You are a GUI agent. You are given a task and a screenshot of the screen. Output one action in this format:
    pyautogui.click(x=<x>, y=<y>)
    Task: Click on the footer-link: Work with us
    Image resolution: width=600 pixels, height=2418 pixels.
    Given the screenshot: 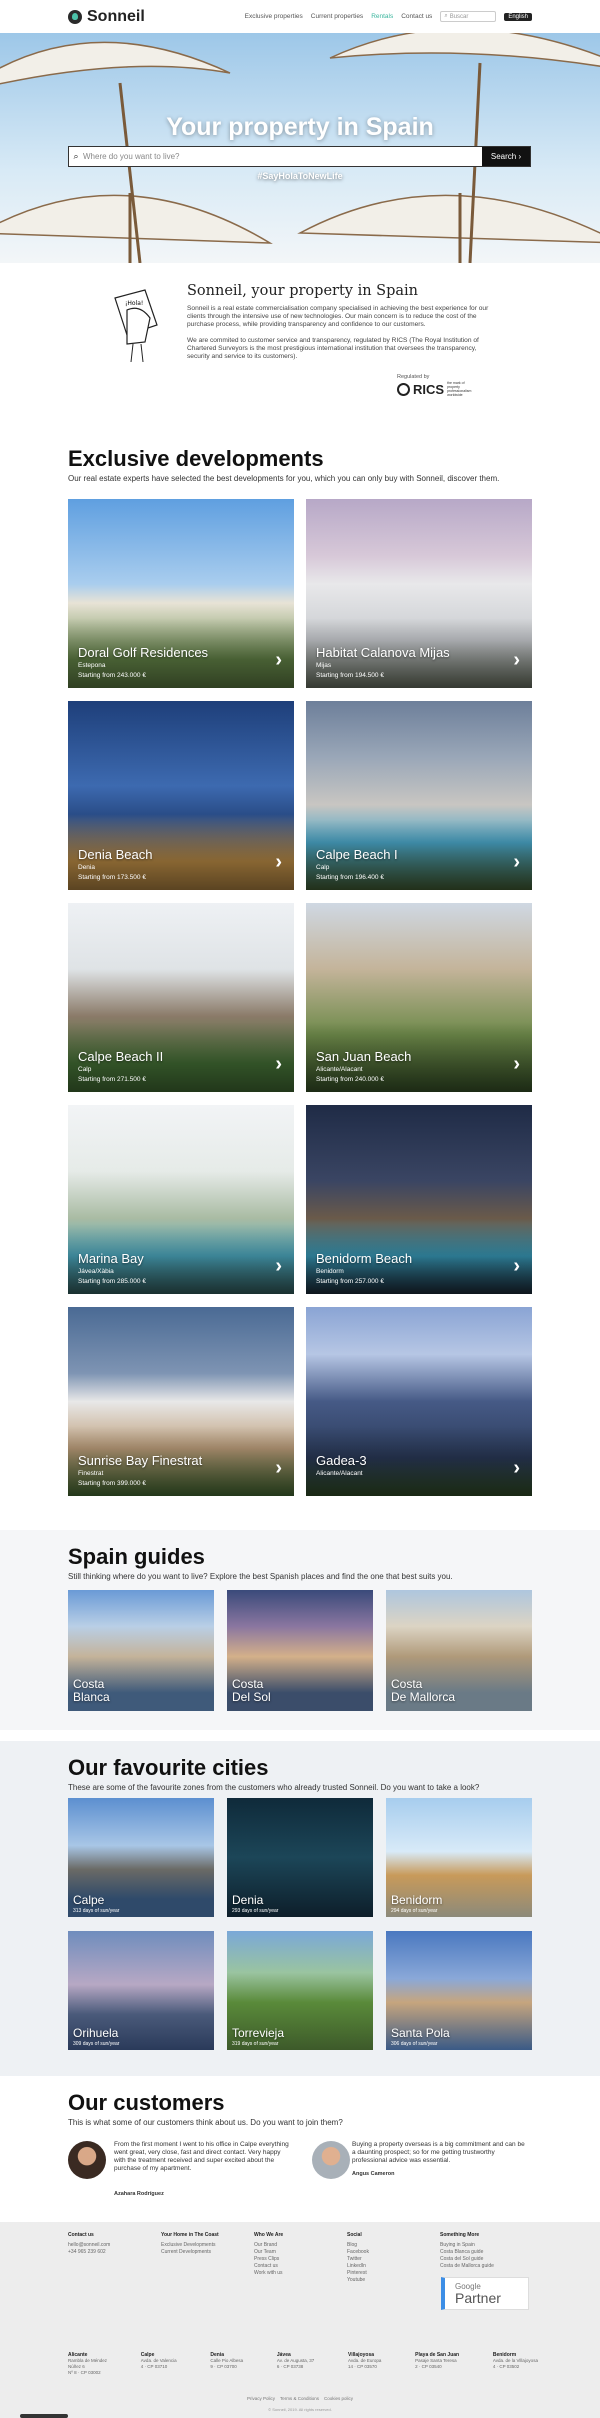 What is the action you would take?
    pyautogui.click(x=268, y=2273)
    